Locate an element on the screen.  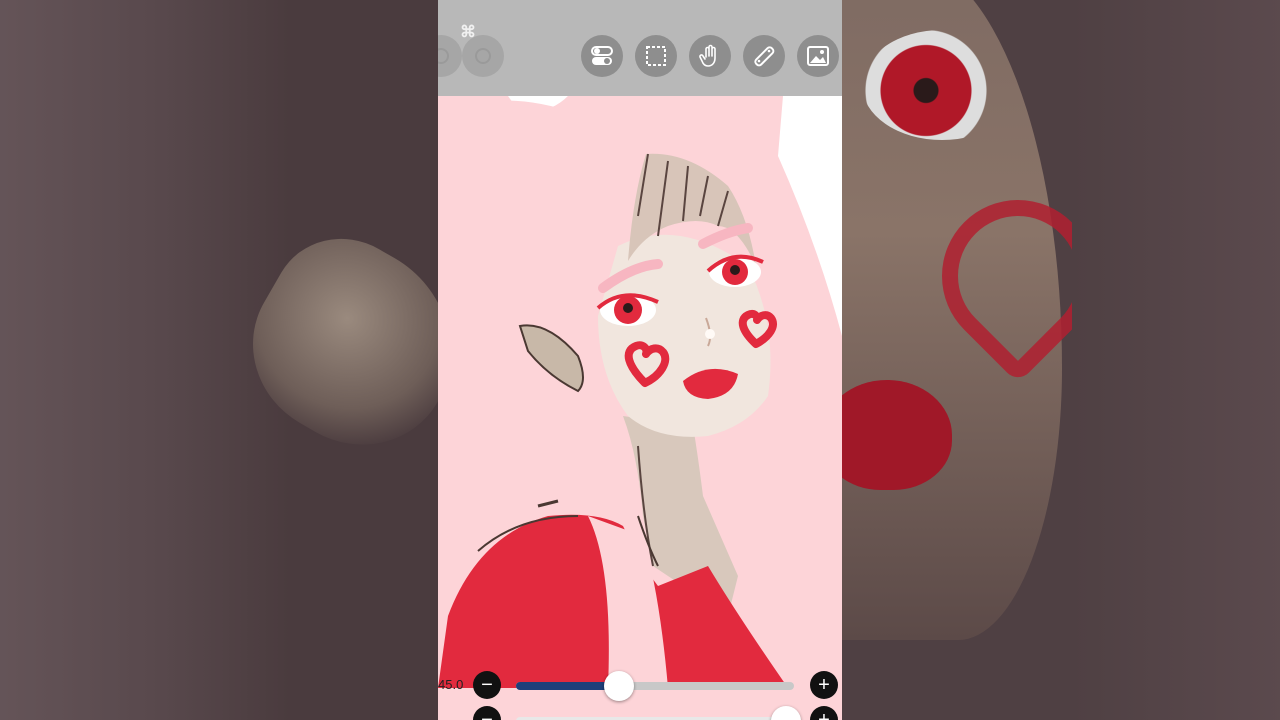
image-icon is located at coordinates (818, 56).